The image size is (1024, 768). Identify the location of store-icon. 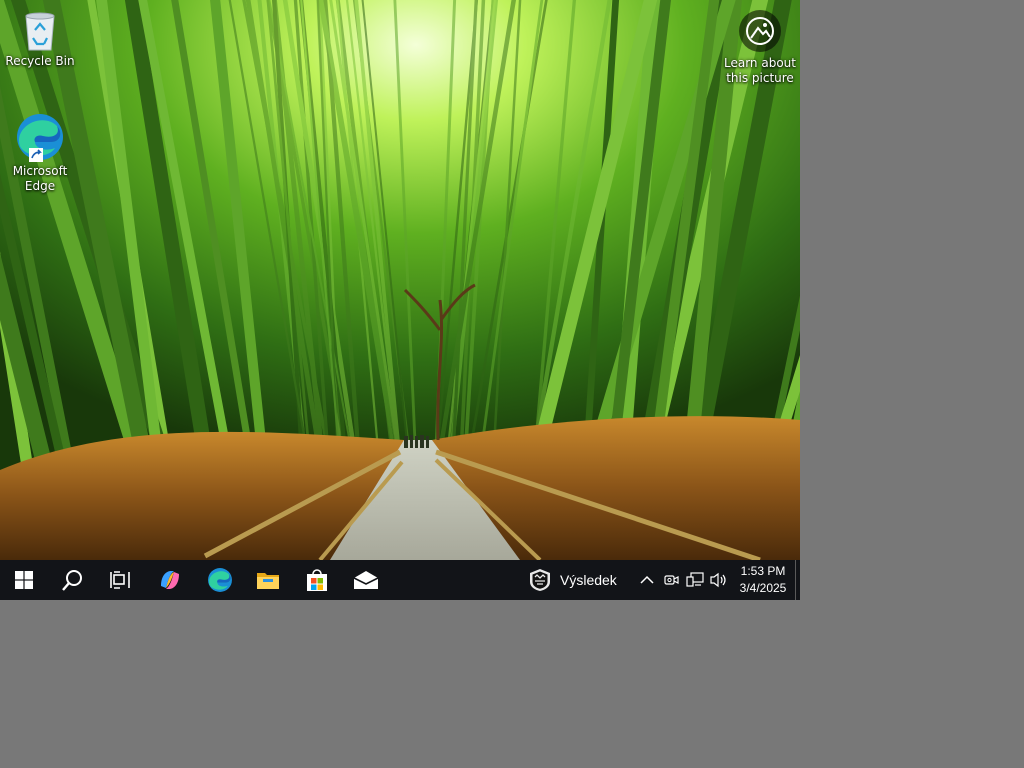
(317, 580).